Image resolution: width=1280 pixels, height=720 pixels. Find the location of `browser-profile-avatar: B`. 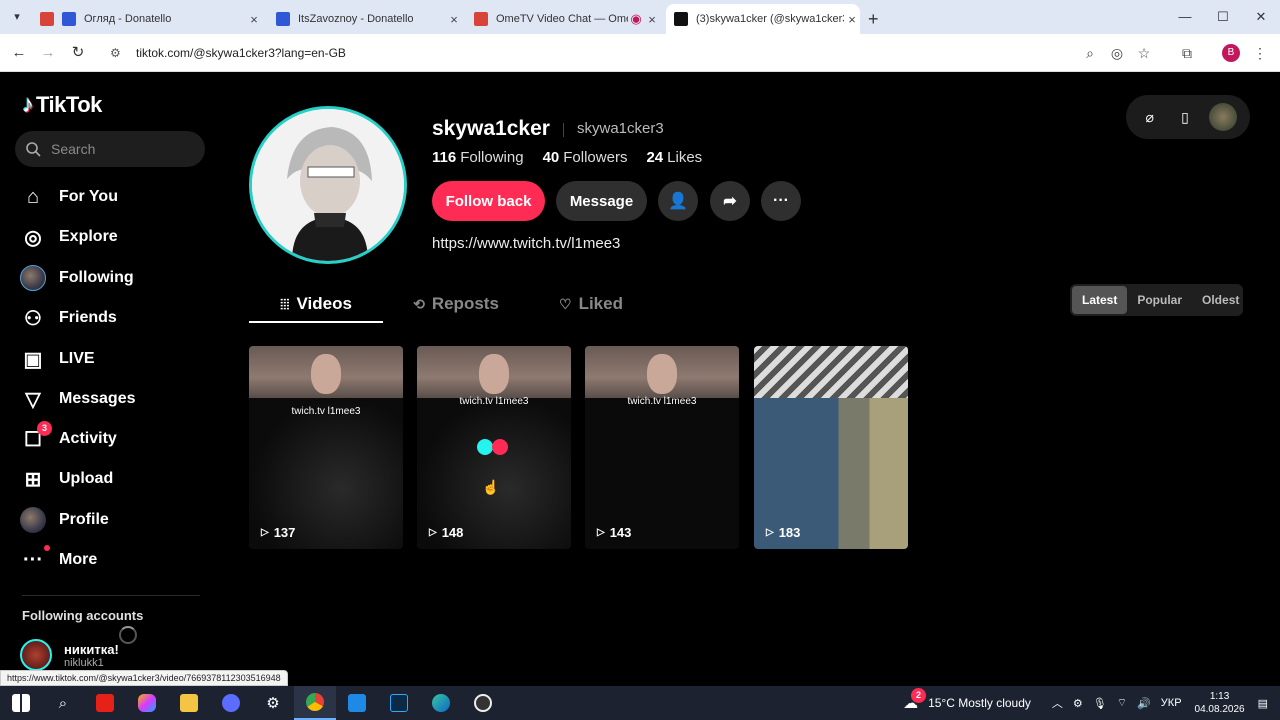

browser-profile-avatar: B is located at coordinates (1231, 53).